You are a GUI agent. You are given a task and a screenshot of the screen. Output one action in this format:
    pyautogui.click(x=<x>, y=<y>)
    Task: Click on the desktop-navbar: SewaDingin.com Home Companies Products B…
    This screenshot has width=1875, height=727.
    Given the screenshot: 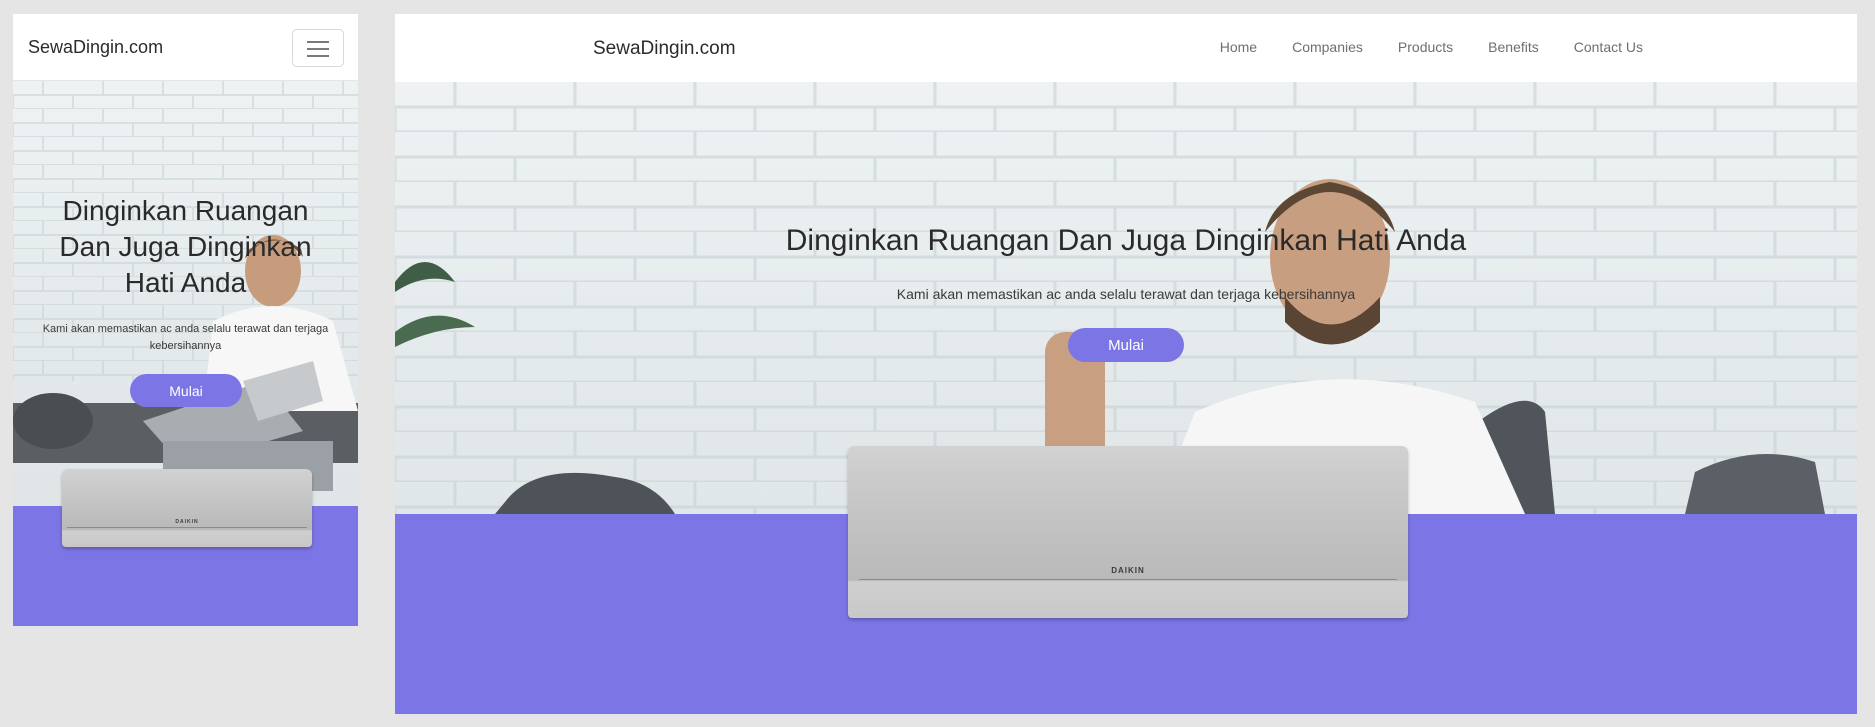 What is the action you would take?
    pyautogui.click(x=1126, y=48)
    